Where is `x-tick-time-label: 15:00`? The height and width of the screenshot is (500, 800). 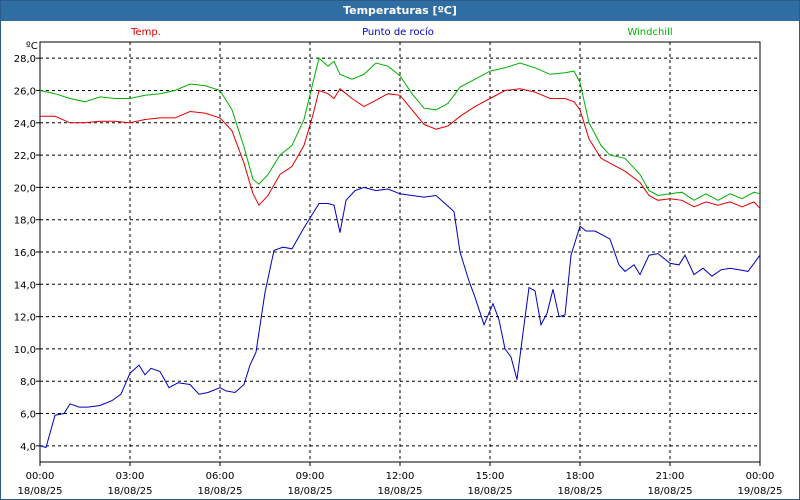 x-tick-time-label: 15:00 is located at coordinates (490, 476).